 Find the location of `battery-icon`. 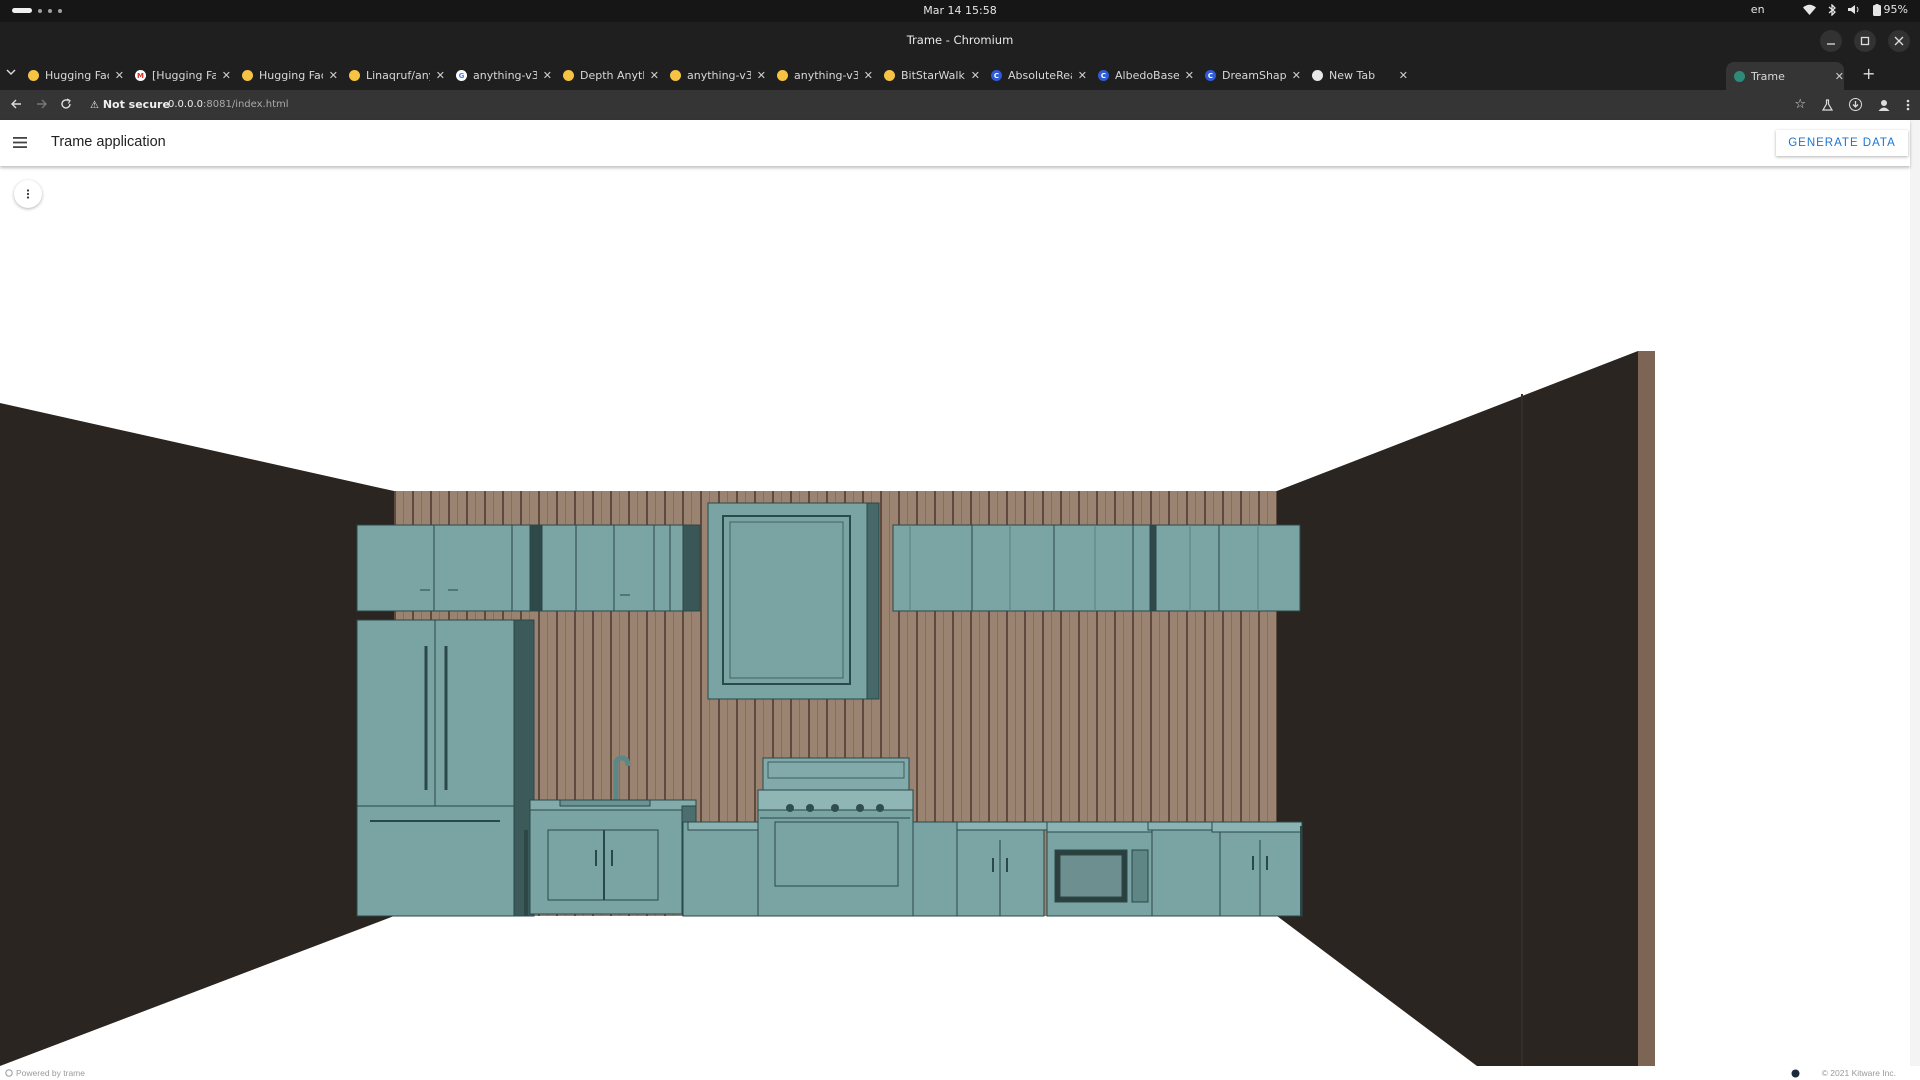

battery-icon is located at coordinates (1876, 9).